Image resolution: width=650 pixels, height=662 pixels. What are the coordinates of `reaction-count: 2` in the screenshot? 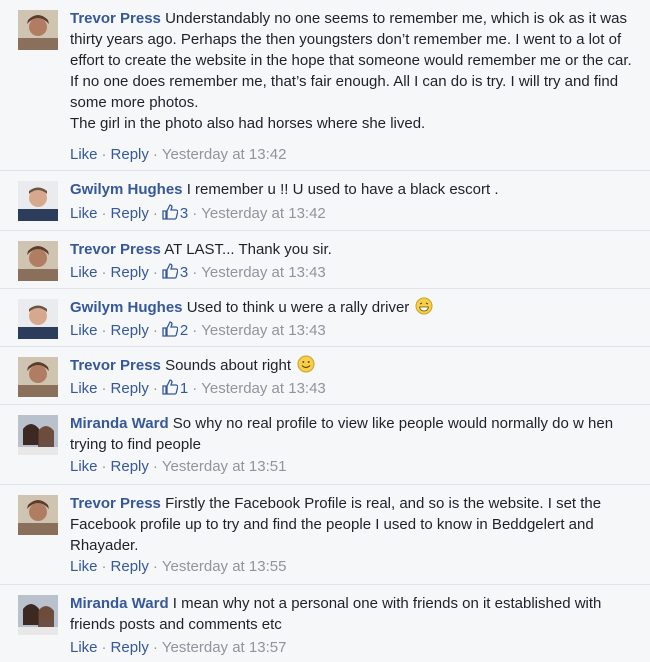 It's located at (175, 330).